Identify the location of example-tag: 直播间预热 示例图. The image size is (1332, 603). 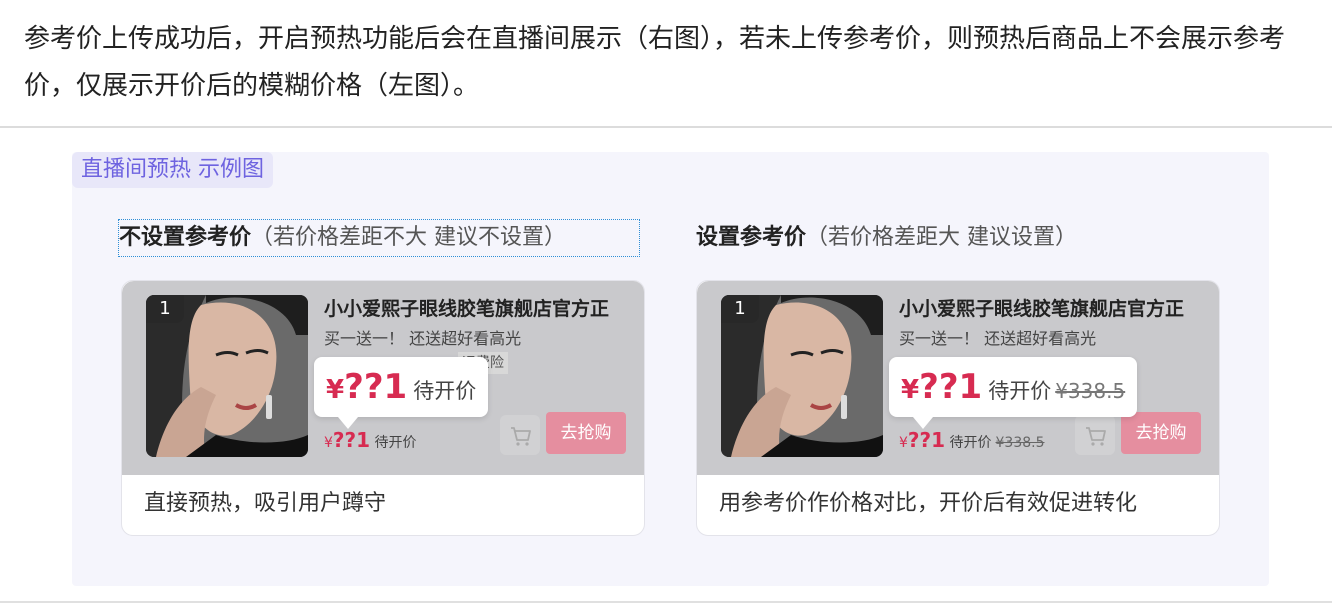
(172, 170).